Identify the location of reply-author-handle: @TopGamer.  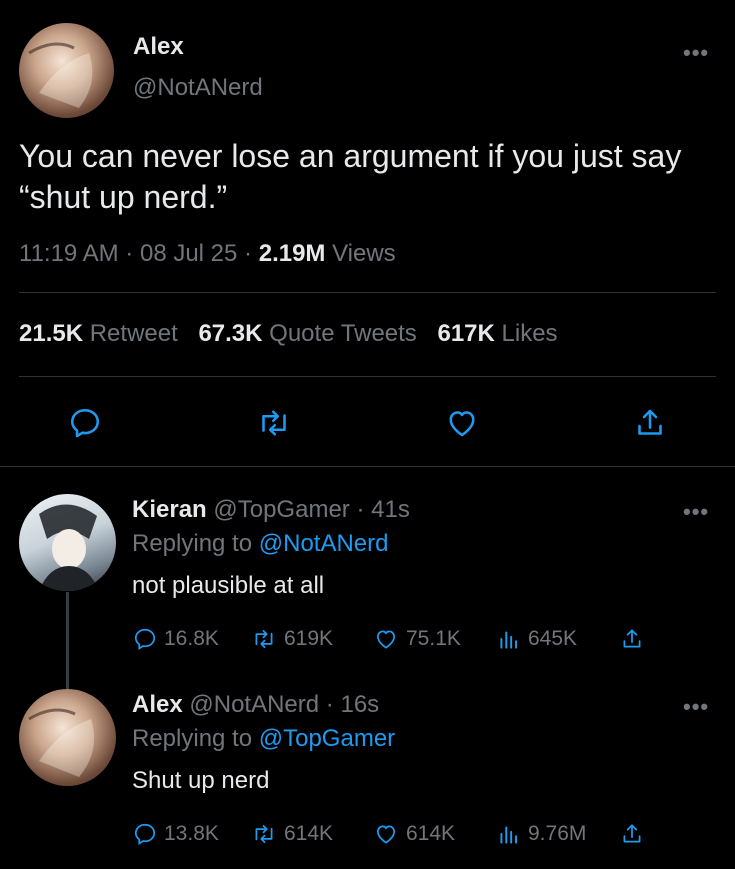
(281, 509).